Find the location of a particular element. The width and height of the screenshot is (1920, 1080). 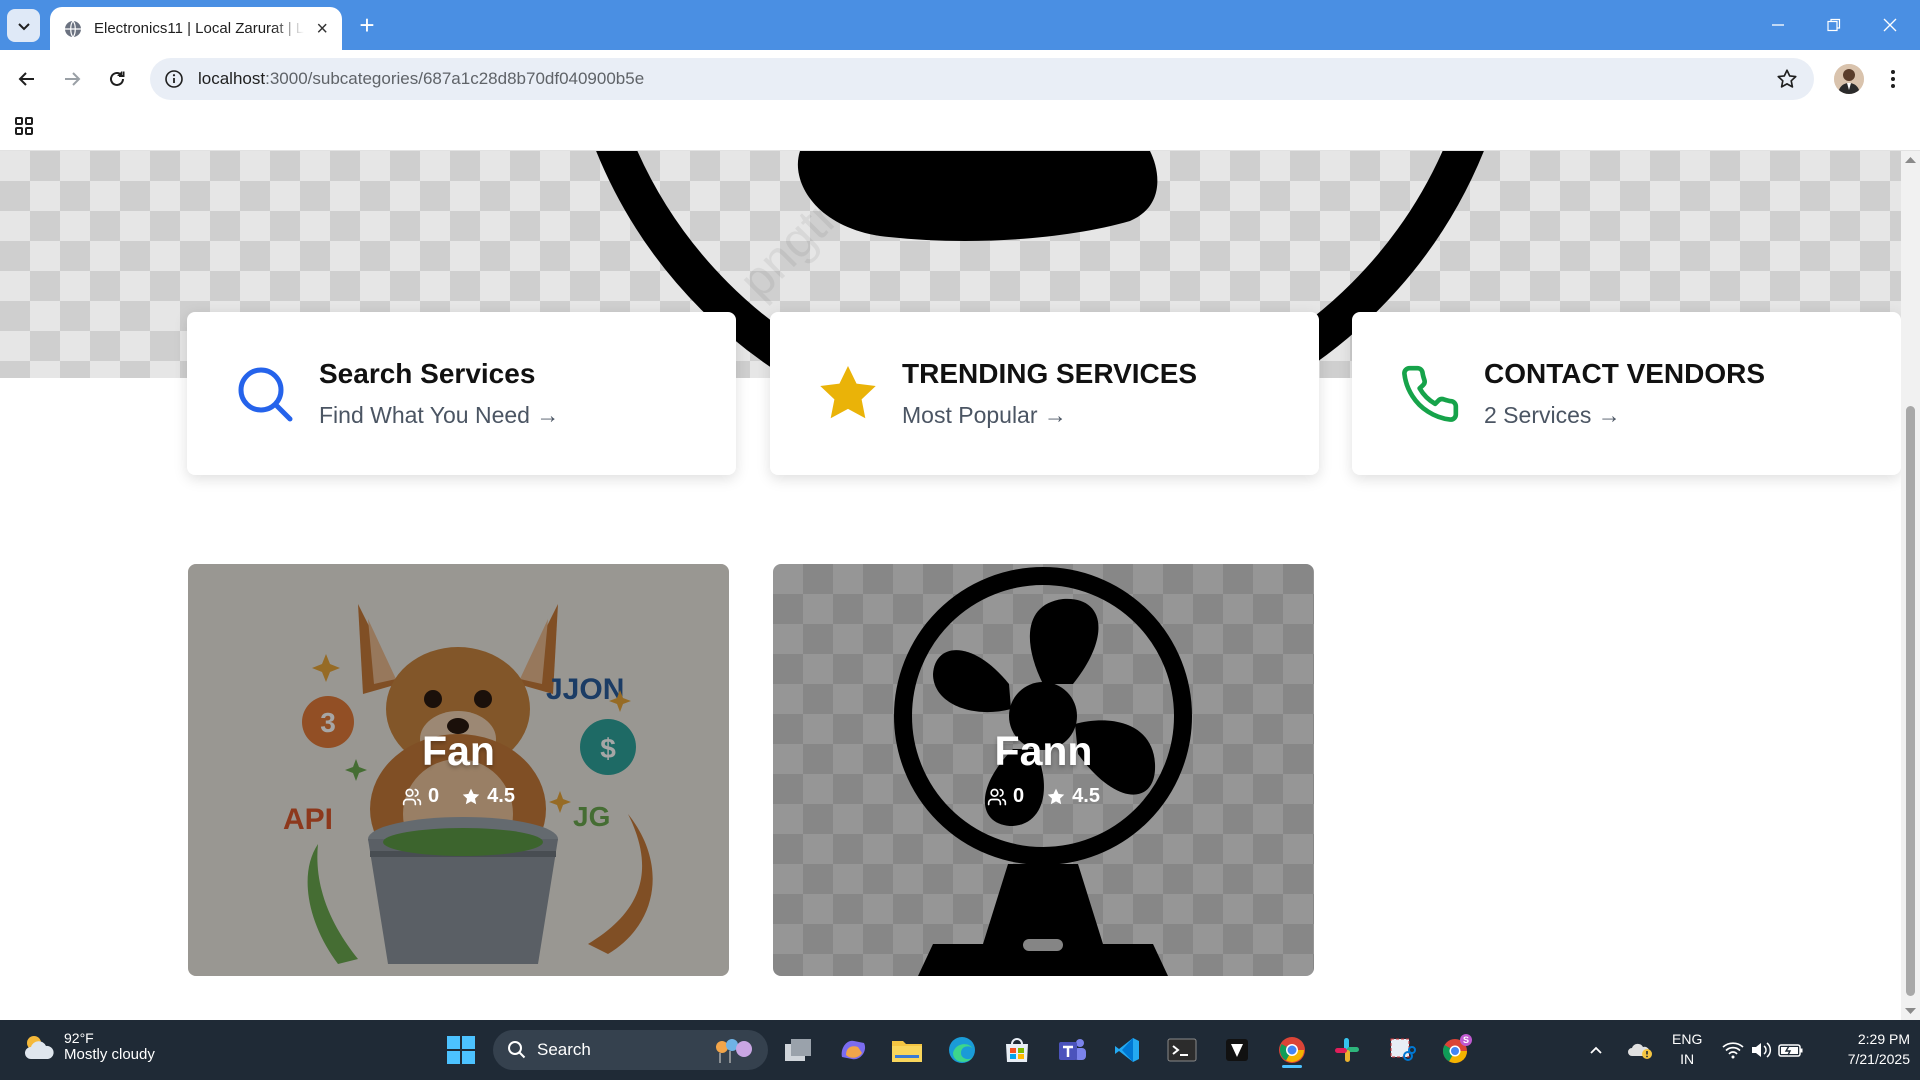

vscode-icon is located at coordinates (1127, 1050).